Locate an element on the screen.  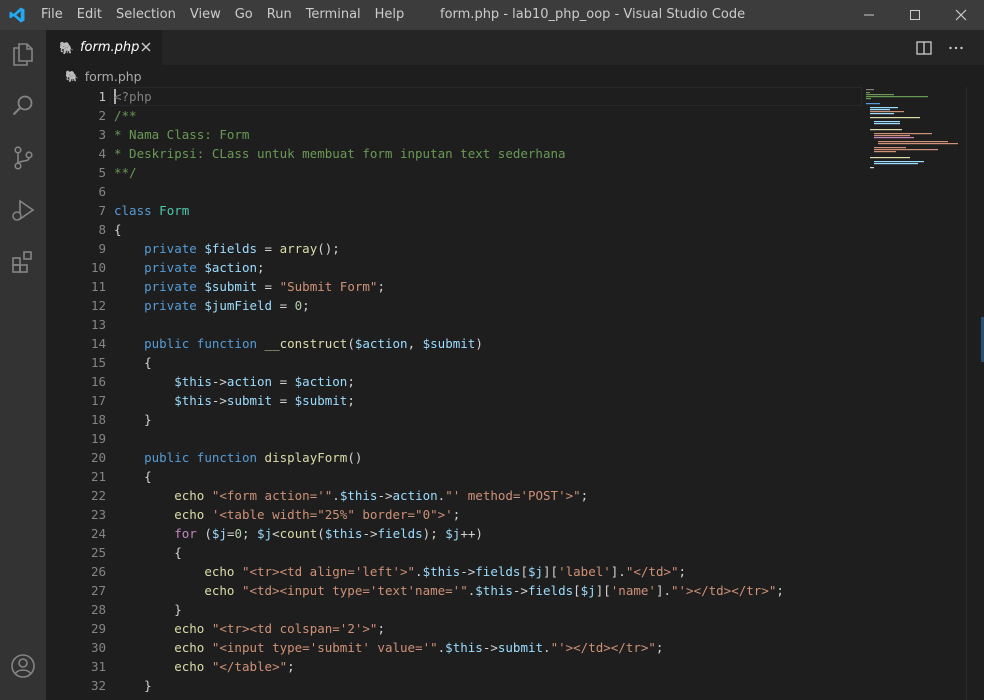
code-line: **/ is located at coordinates (484, 172).